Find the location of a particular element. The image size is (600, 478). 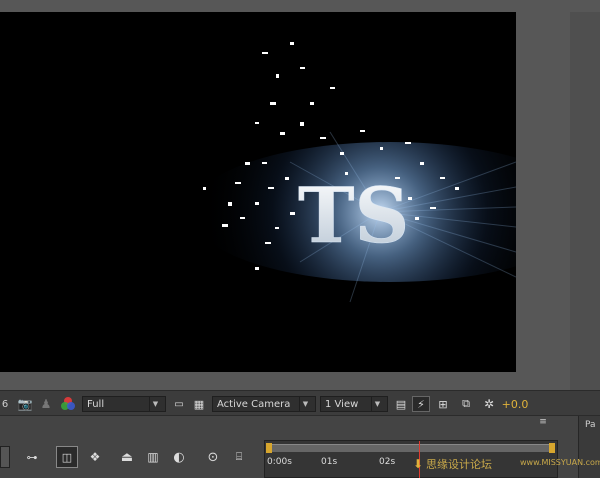

ruler-tick-label: 01s is located at coordinates (329, 462).